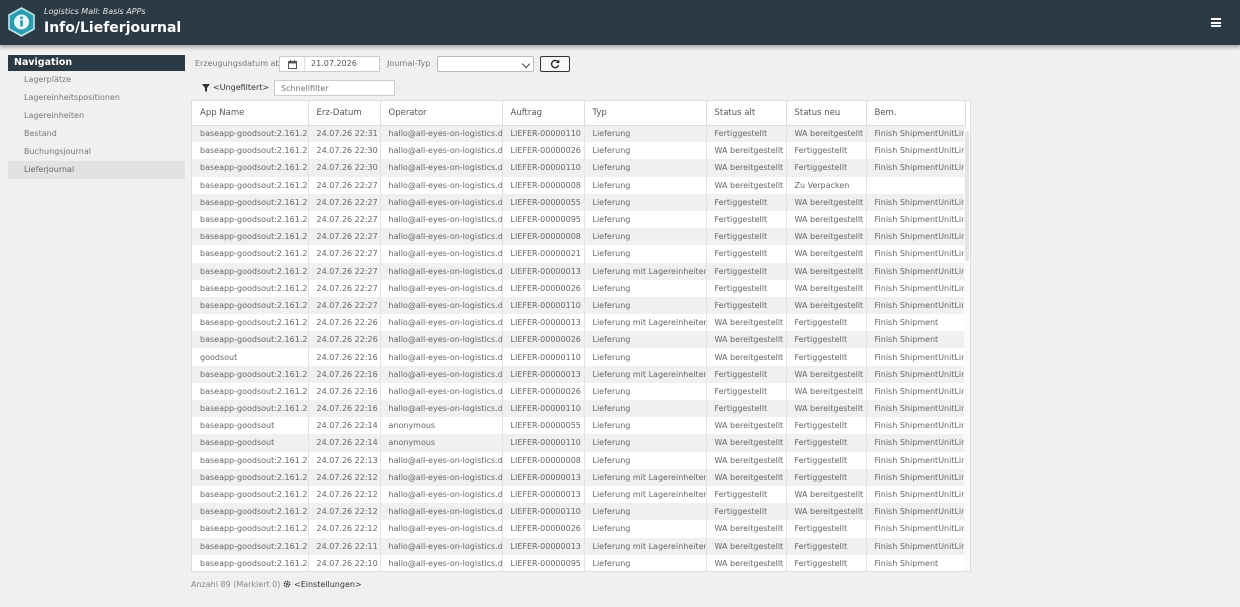  Describe the element at coordinates (96, 116) in the screenshot. I see `nav-item-lagereinheiten: Lagereinheiten` at that location.